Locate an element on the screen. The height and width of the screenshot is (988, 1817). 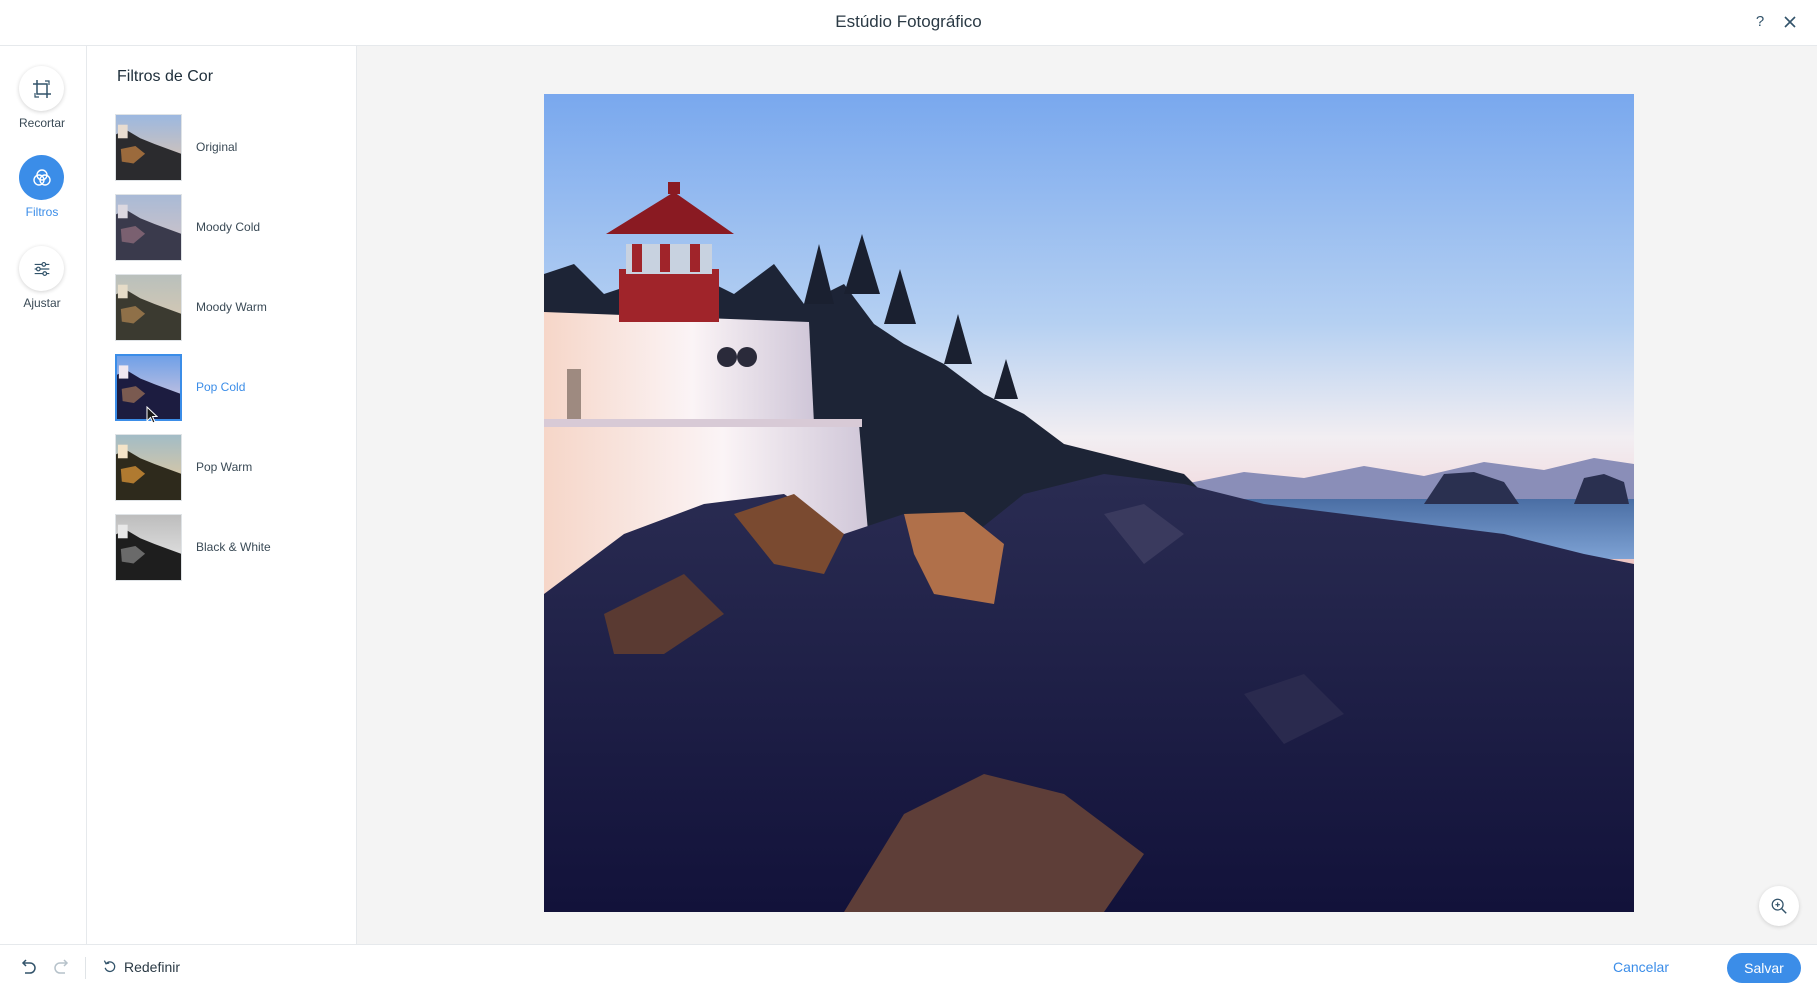
filter-moody-cold: Moody Cold is located at coordinates (230, 228).